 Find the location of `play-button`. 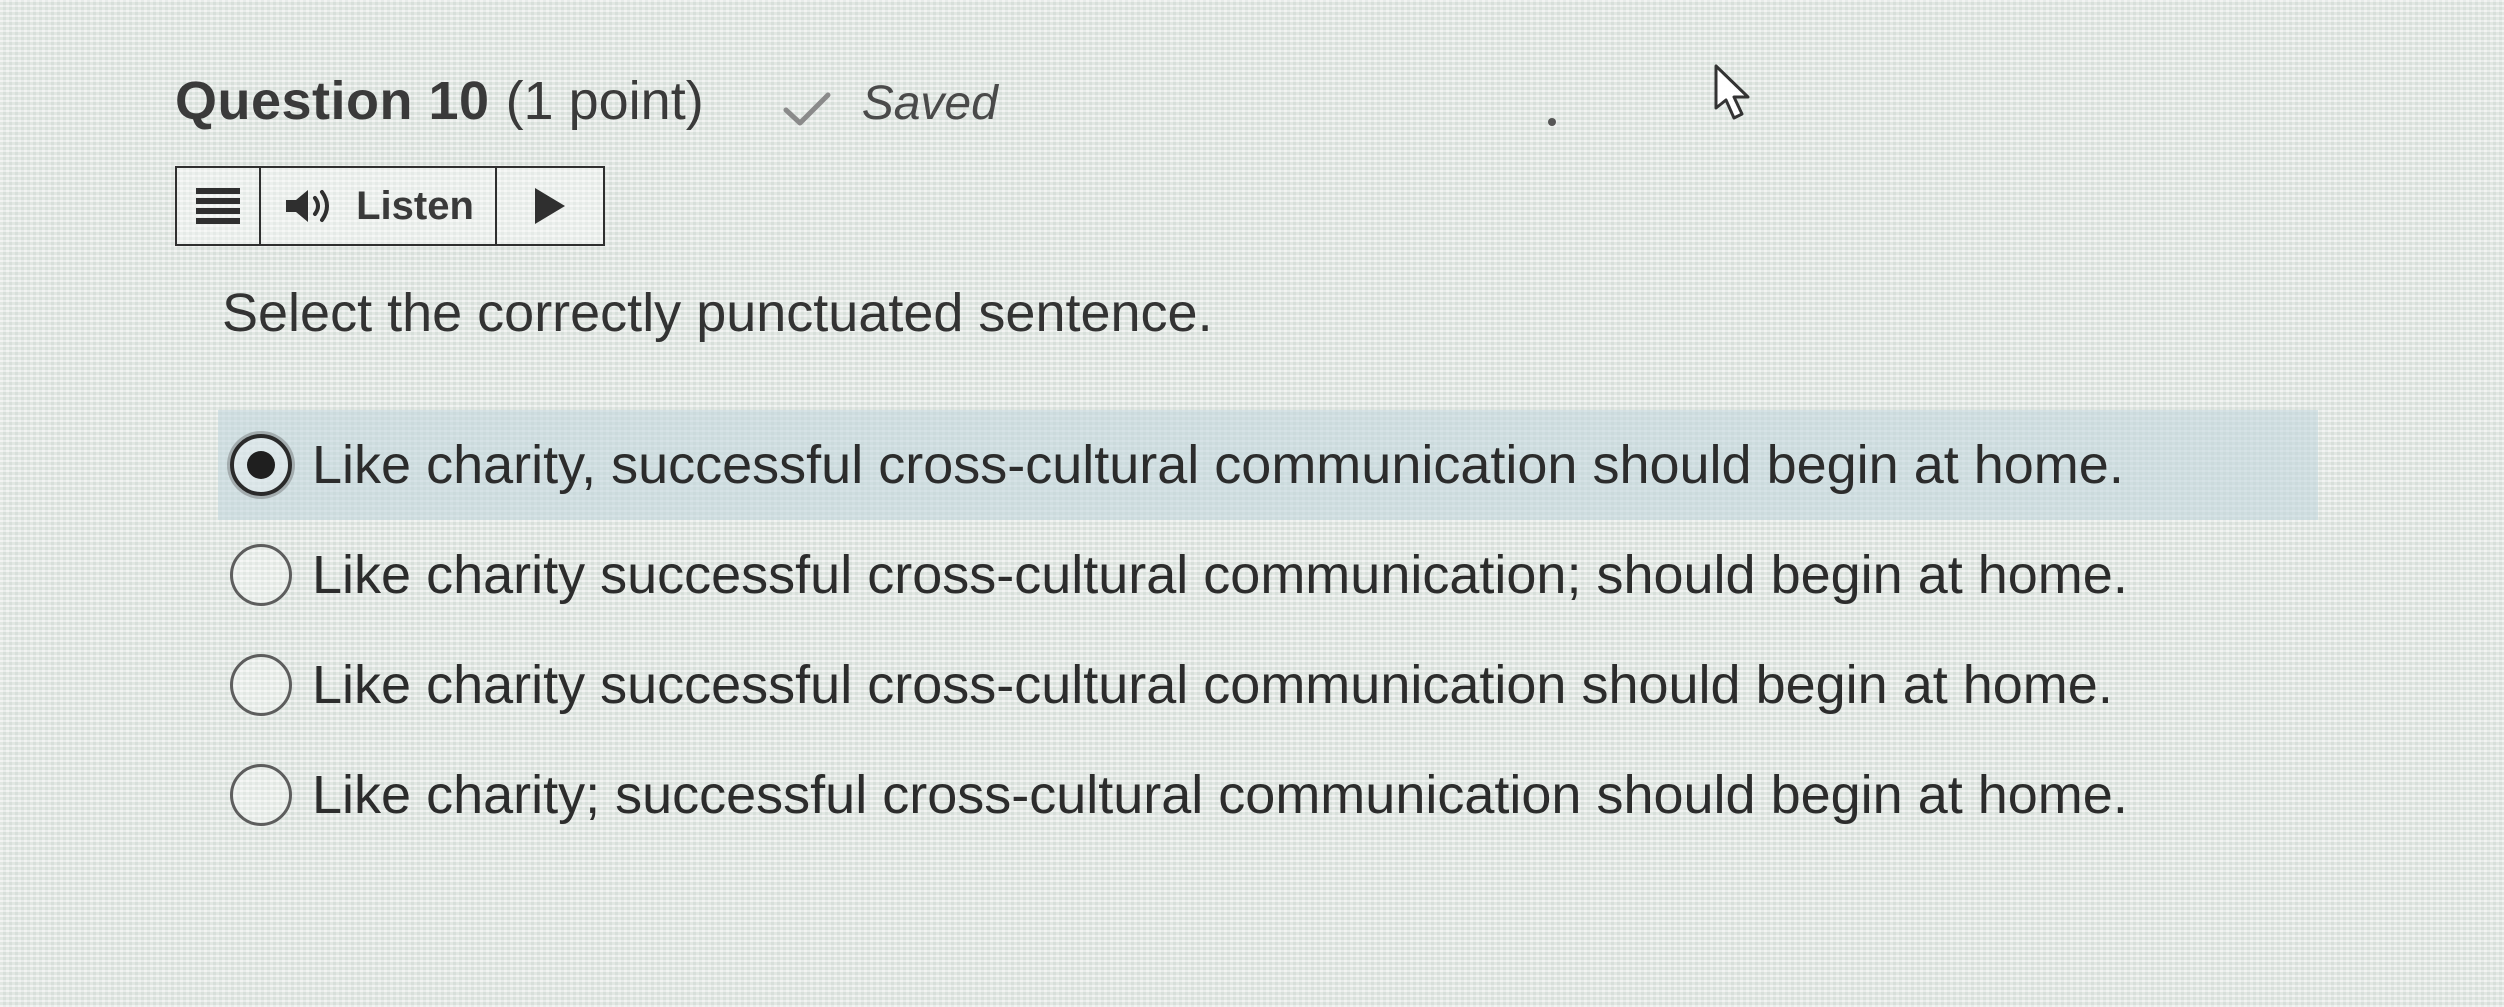

play-button is located at coordinates (550, 206).